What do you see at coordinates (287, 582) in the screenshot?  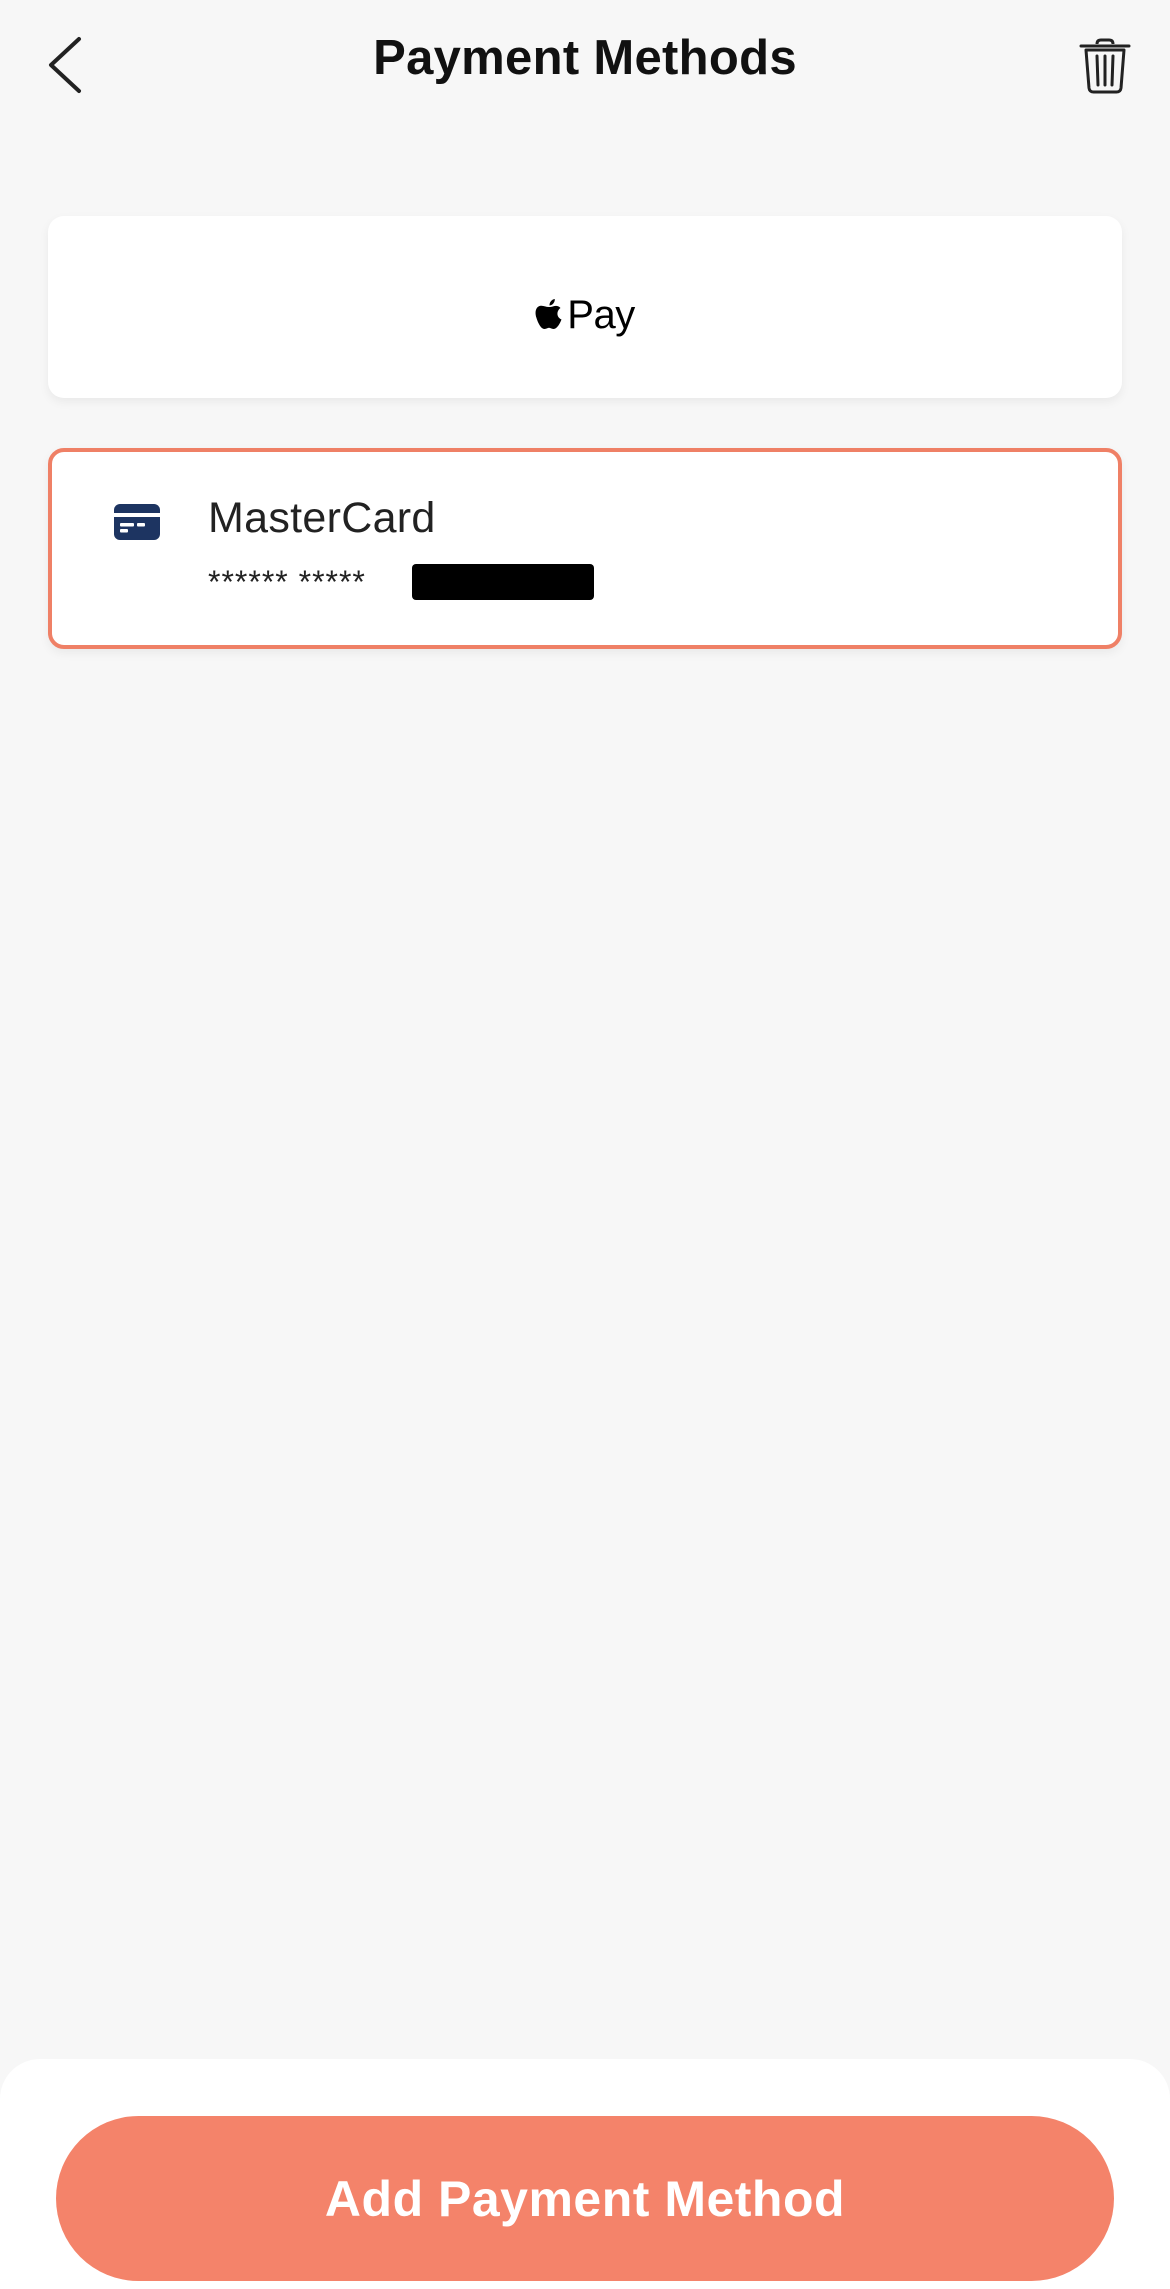 I see `card-number-masked: ****** *****` at bounding box center [287, 582].